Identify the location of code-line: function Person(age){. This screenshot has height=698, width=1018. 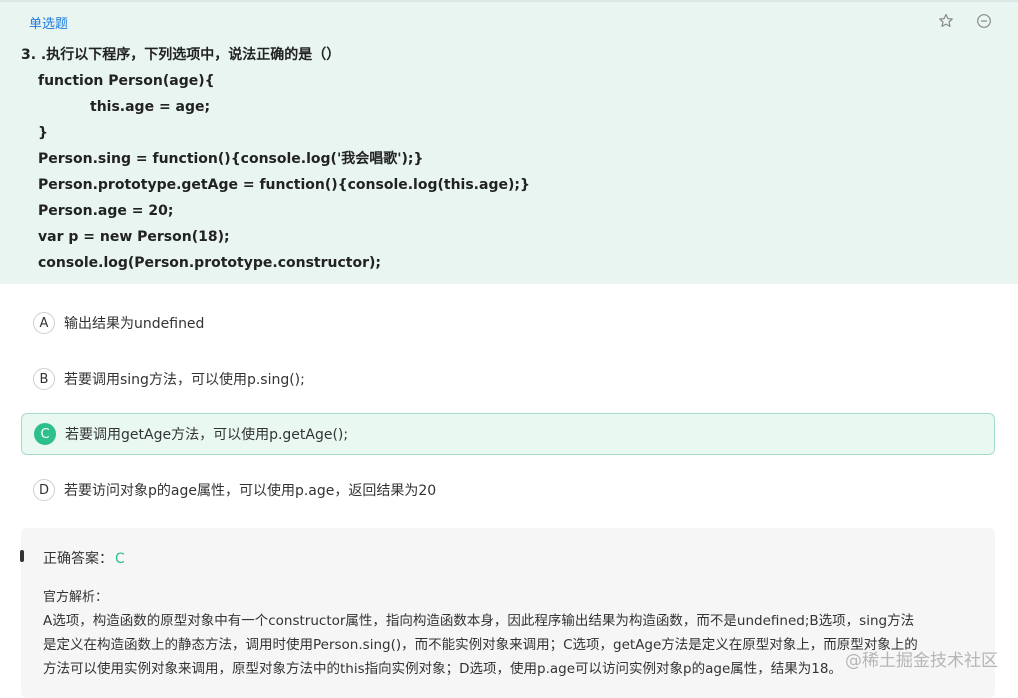
(126, 81).